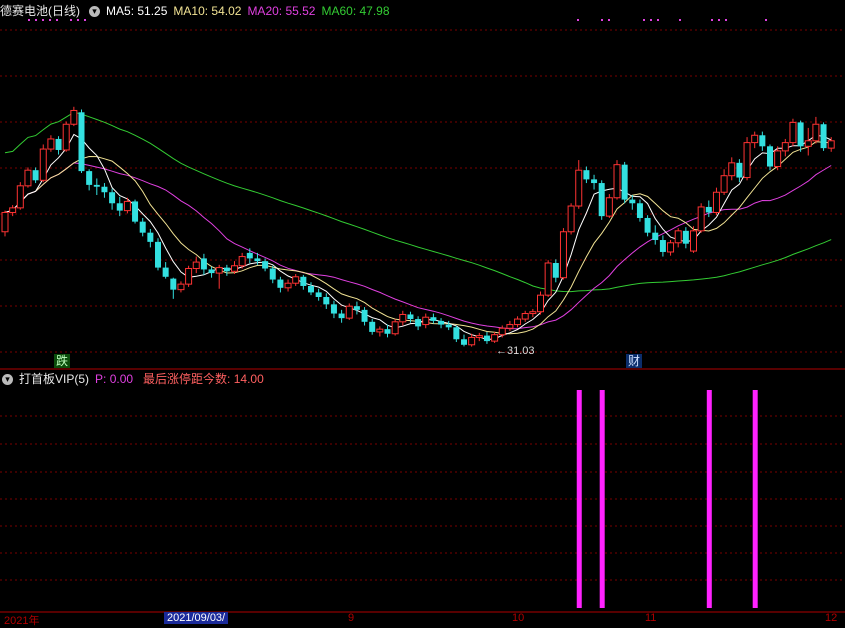 The width and height of the screenshot is (845, 628). Describe the element at coordinates (114, 379) in the screenshot. I see `p-value: P: 0.00` at that location.